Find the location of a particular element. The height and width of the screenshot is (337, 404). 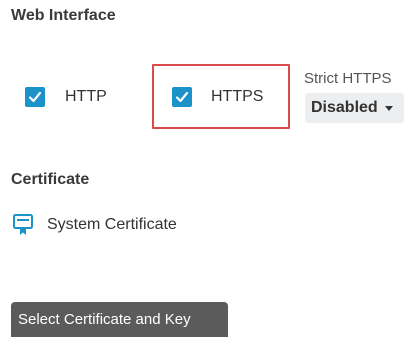

tooltip: Select Certificate and Key is located at coordinates (119, 319).